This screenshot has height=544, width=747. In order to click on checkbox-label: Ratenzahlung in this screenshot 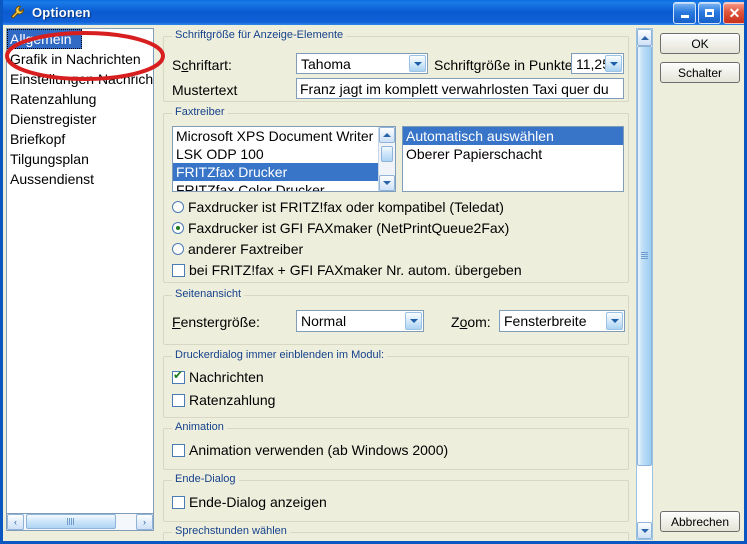, I will do `click(232, 400)`.